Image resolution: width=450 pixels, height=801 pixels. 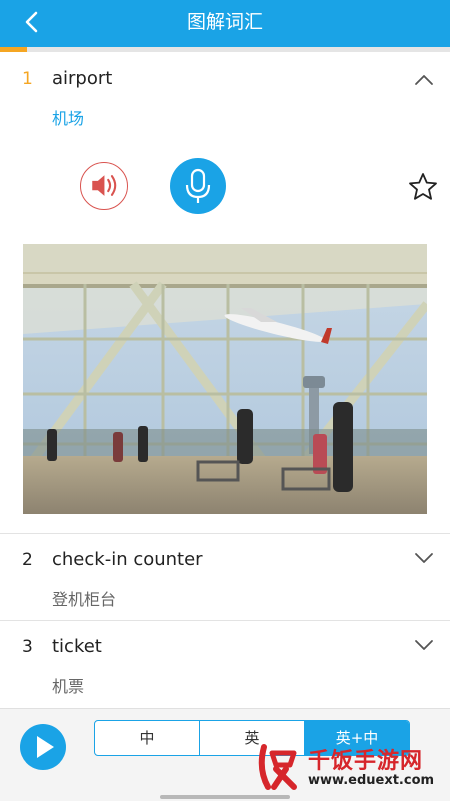 I want to click on speaker-icon, so click(x=104, y=185).